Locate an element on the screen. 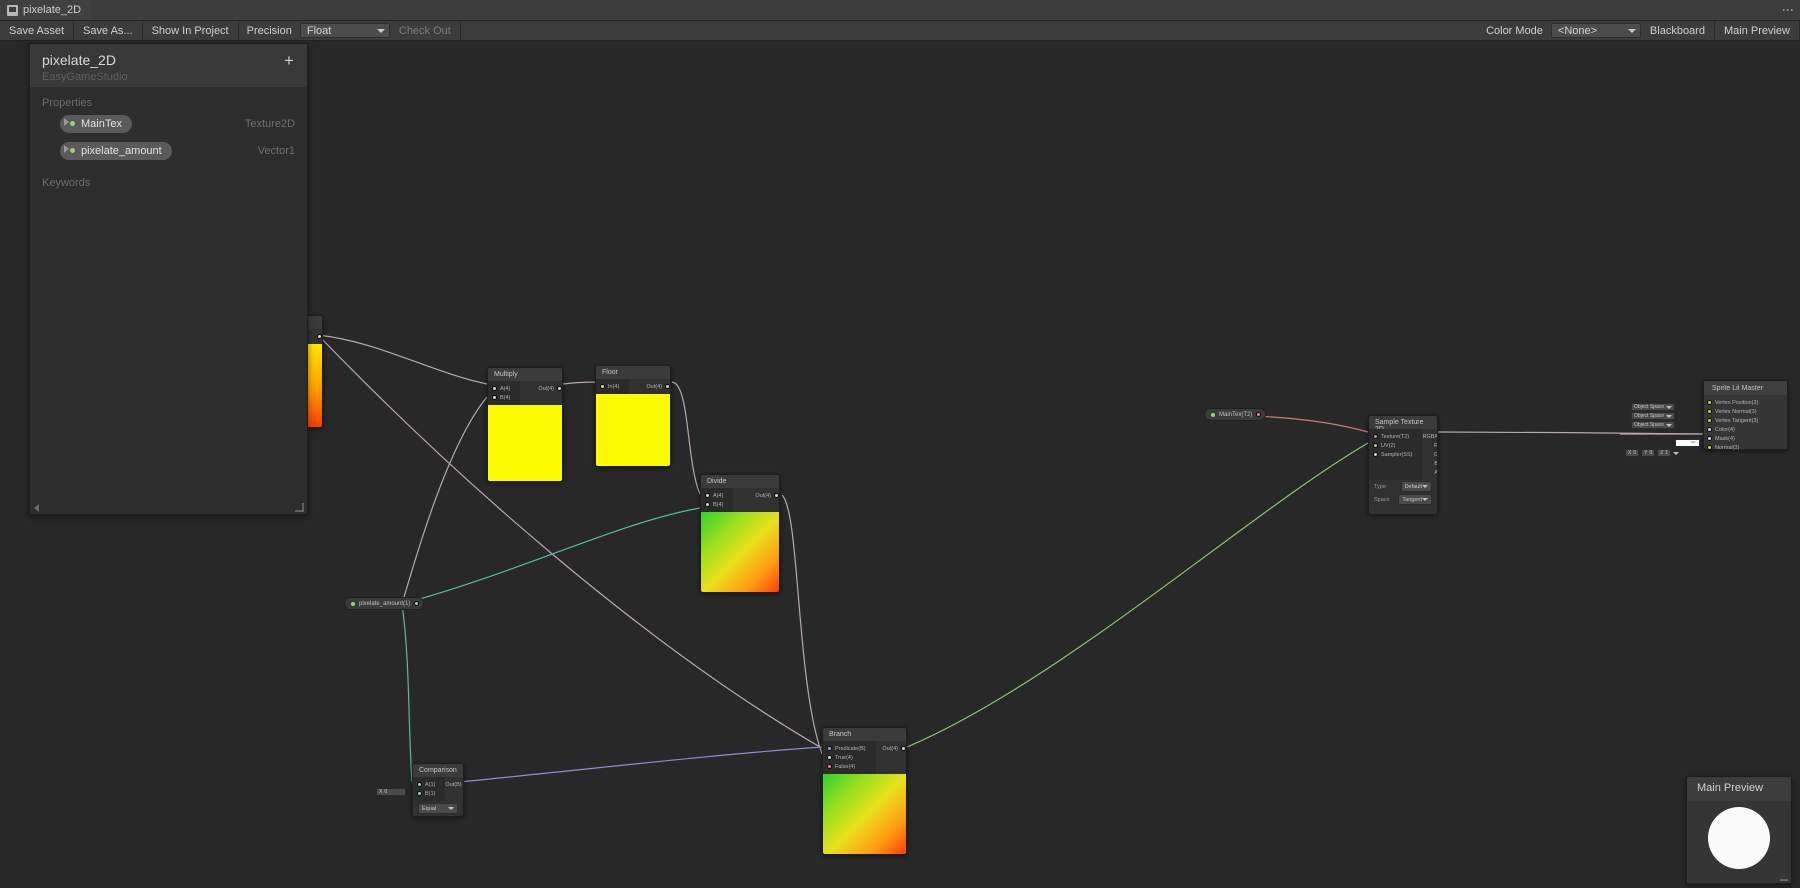 Image resolution: width=1800 pixels, height=888 pixels. kebab-menu-icon: ⋮ is located at coordinates (1788, 10).